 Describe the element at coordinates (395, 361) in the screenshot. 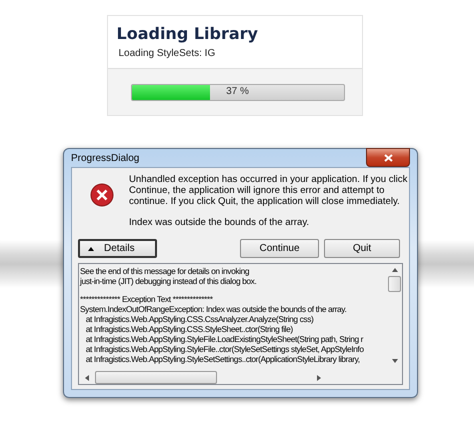

I see `scroll-down-icon` at that location.